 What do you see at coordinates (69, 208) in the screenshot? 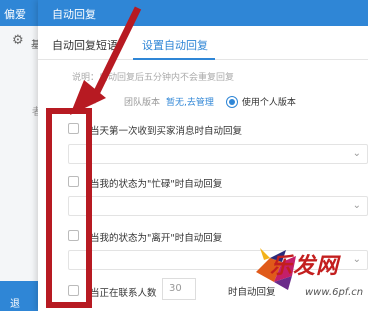
I see `annotation-highlight-box` at bounding box center [69, 208].